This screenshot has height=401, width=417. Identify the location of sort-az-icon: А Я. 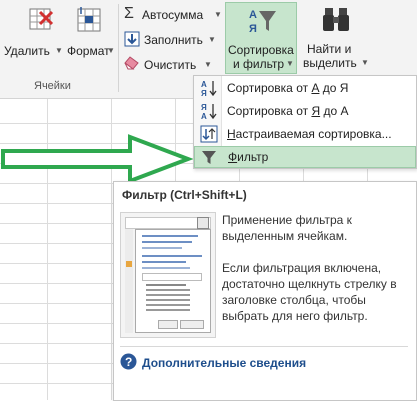
(209, 88).